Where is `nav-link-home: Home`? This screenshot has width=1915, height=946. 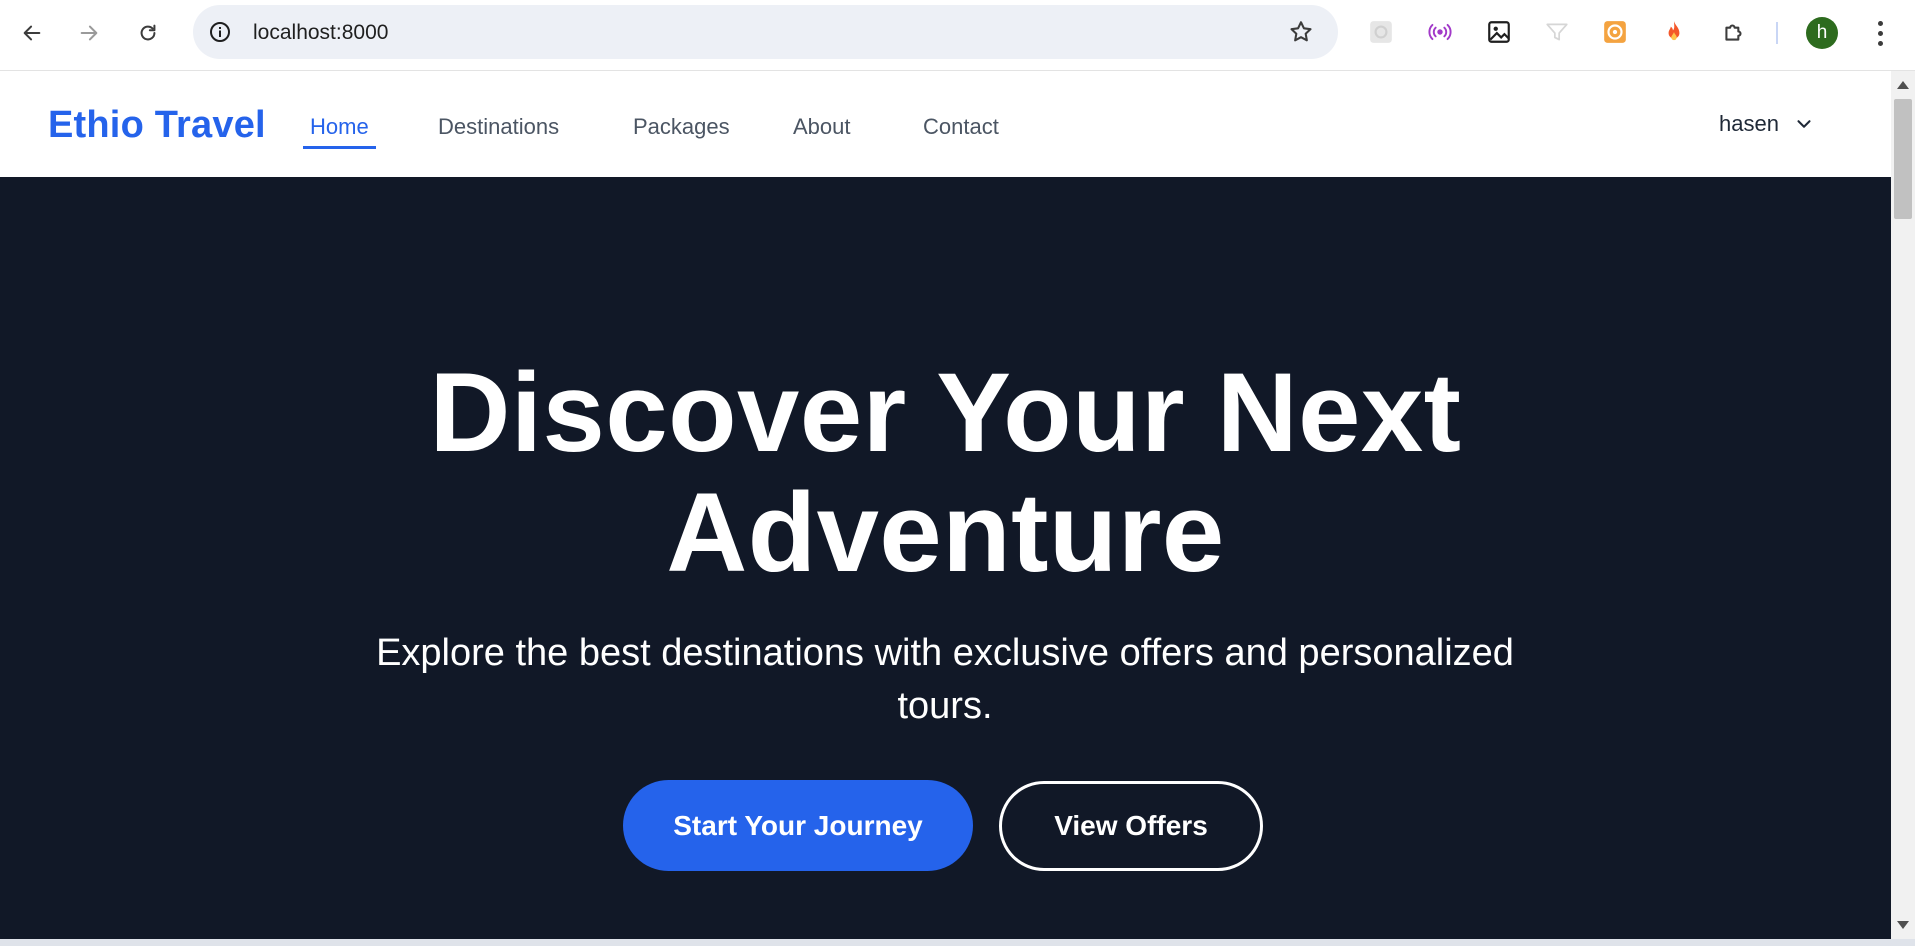 nav-link-home: Home is located at coordinates (339, 131).